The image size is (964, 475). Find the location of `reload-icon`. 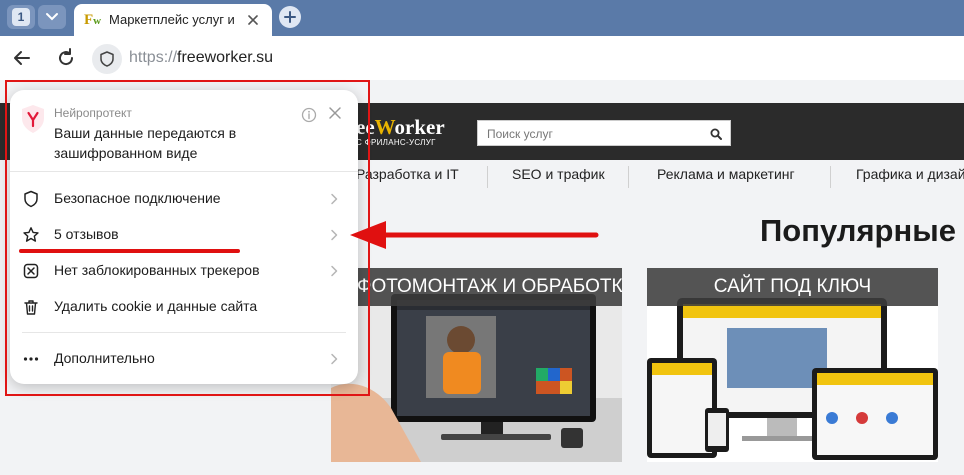

reload-icon is located at coordinates (66, 58).